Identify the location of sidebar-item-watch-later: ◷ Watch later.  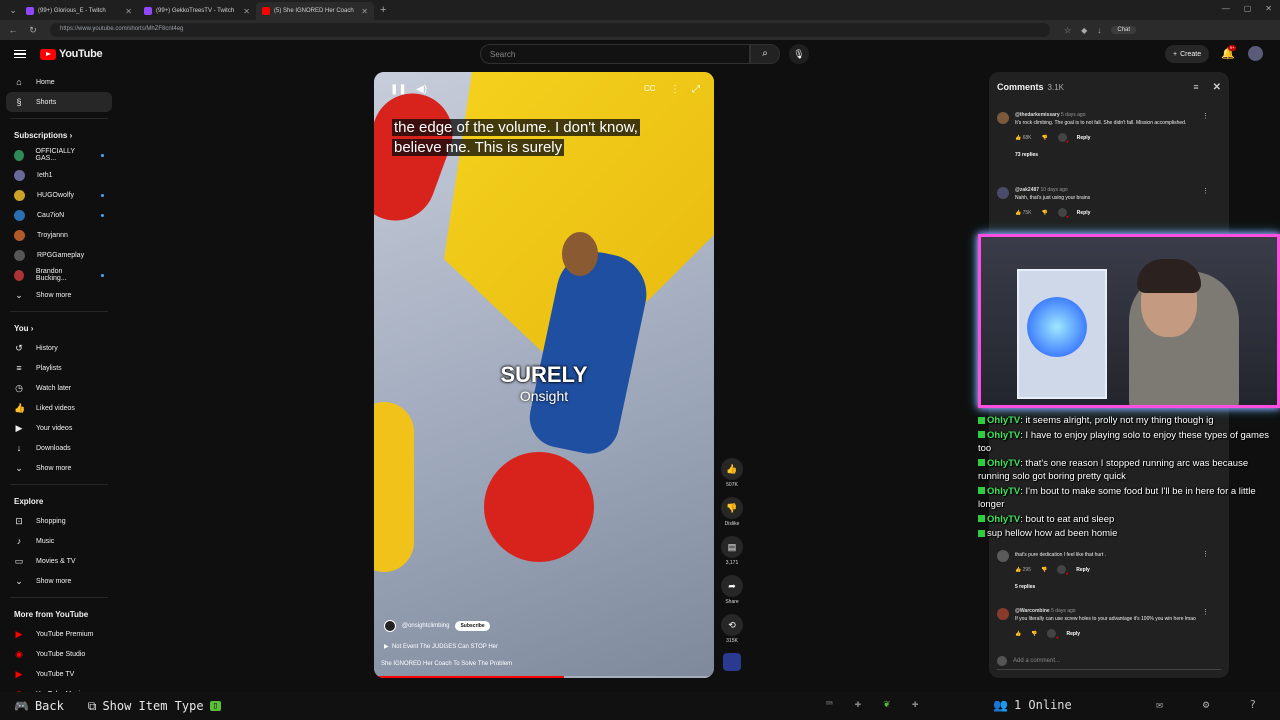
(59, 388).